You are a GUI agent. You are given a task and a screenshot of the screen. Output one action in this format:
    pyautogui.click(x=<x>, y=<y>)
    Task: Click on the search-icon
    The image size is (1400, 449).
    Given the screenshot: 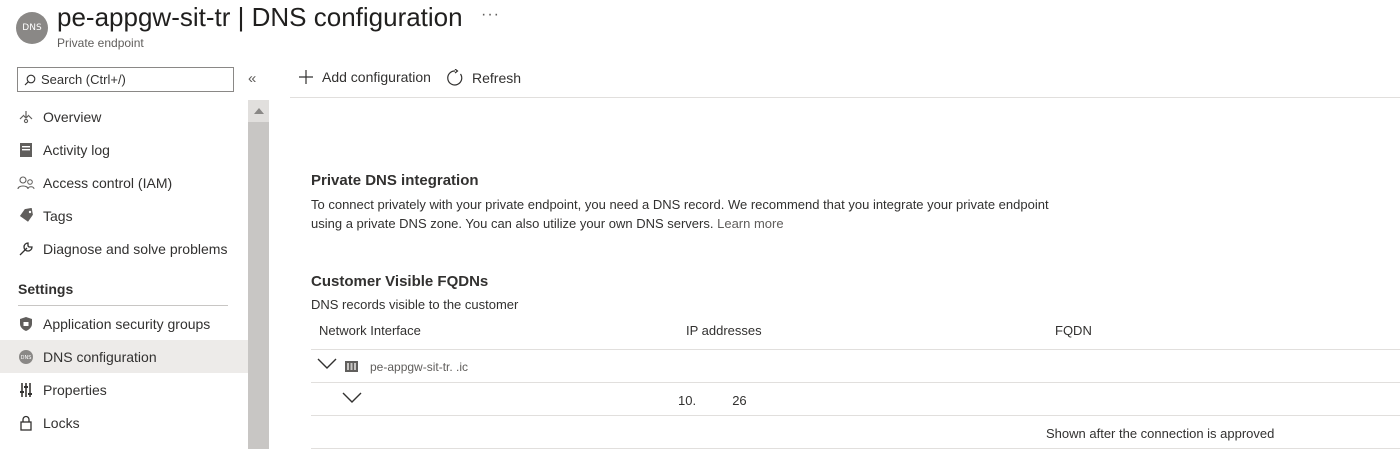 What is the action you would take?
    pyautogui.click(x=30, y=79)
    